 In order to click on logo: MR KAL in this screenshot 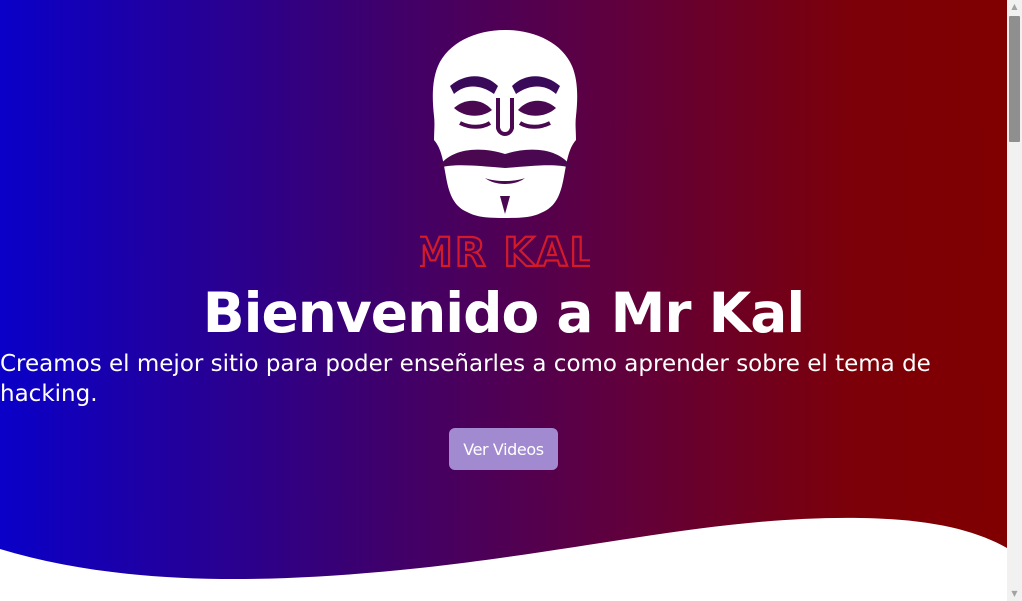, I will do `click(504, 152)`.